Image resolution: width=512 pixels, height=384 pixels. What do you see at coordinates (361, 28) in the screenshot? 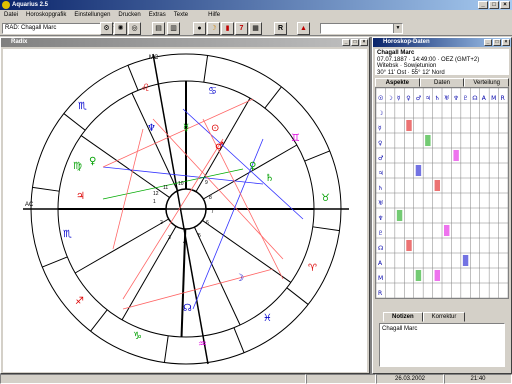
I see `filter-select: ▼` at bounding box center [361, 28].